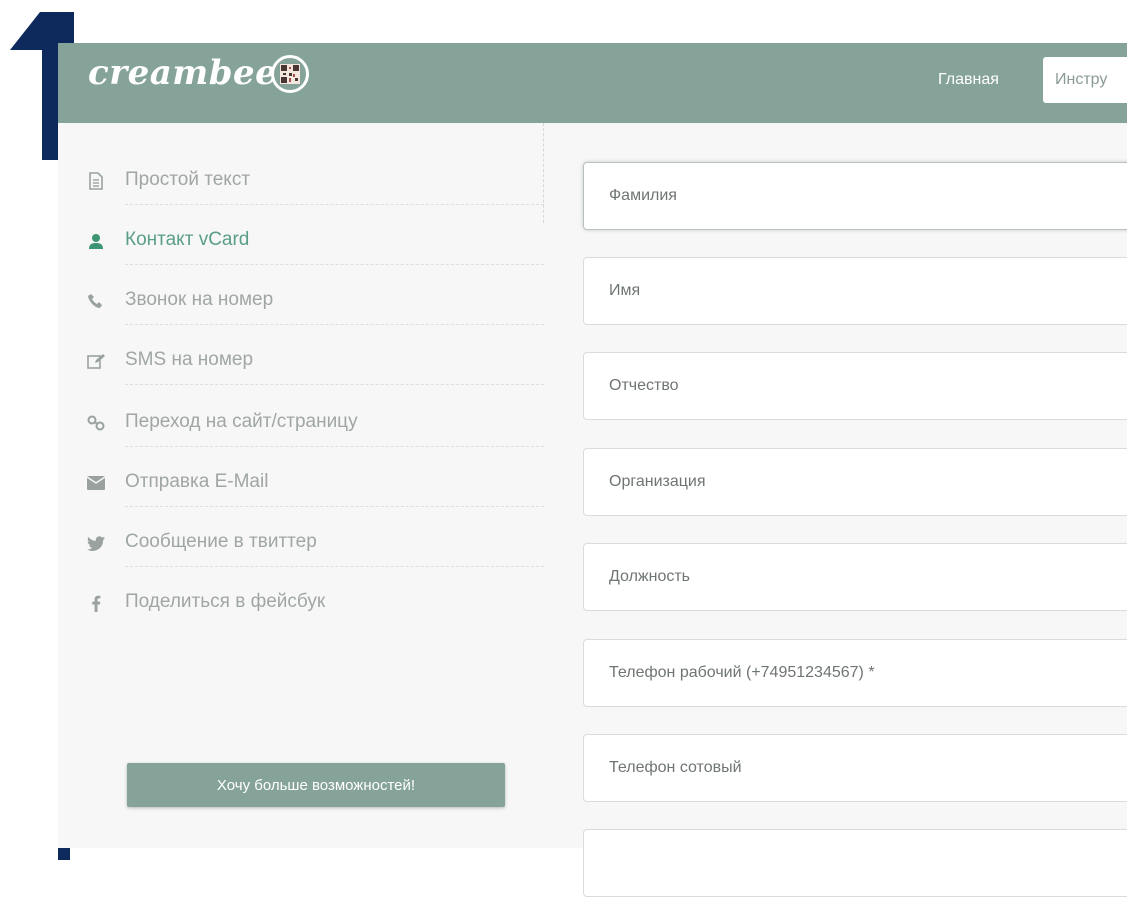 Image resolution: width=1127 pixels, height=897 pixels. What do you see at coordinates (225, 601) in the screenshot?
I see `sidebar-item-label: Поделиться в фейсбук` at bounding box center [225, 601].